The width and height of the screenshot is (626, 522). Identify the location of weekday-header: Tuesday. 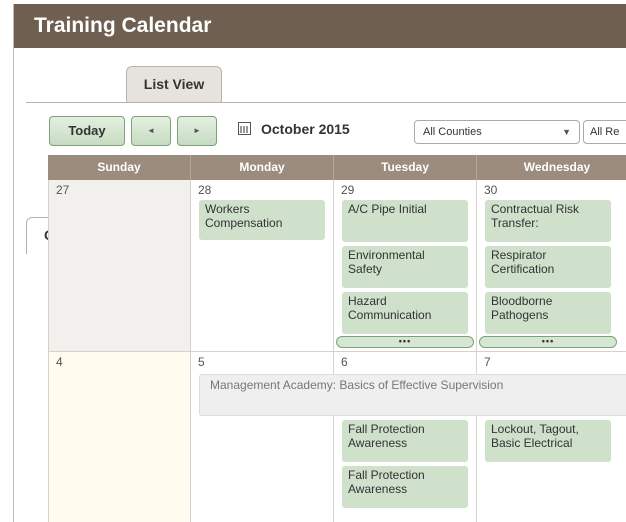
(405, 167).